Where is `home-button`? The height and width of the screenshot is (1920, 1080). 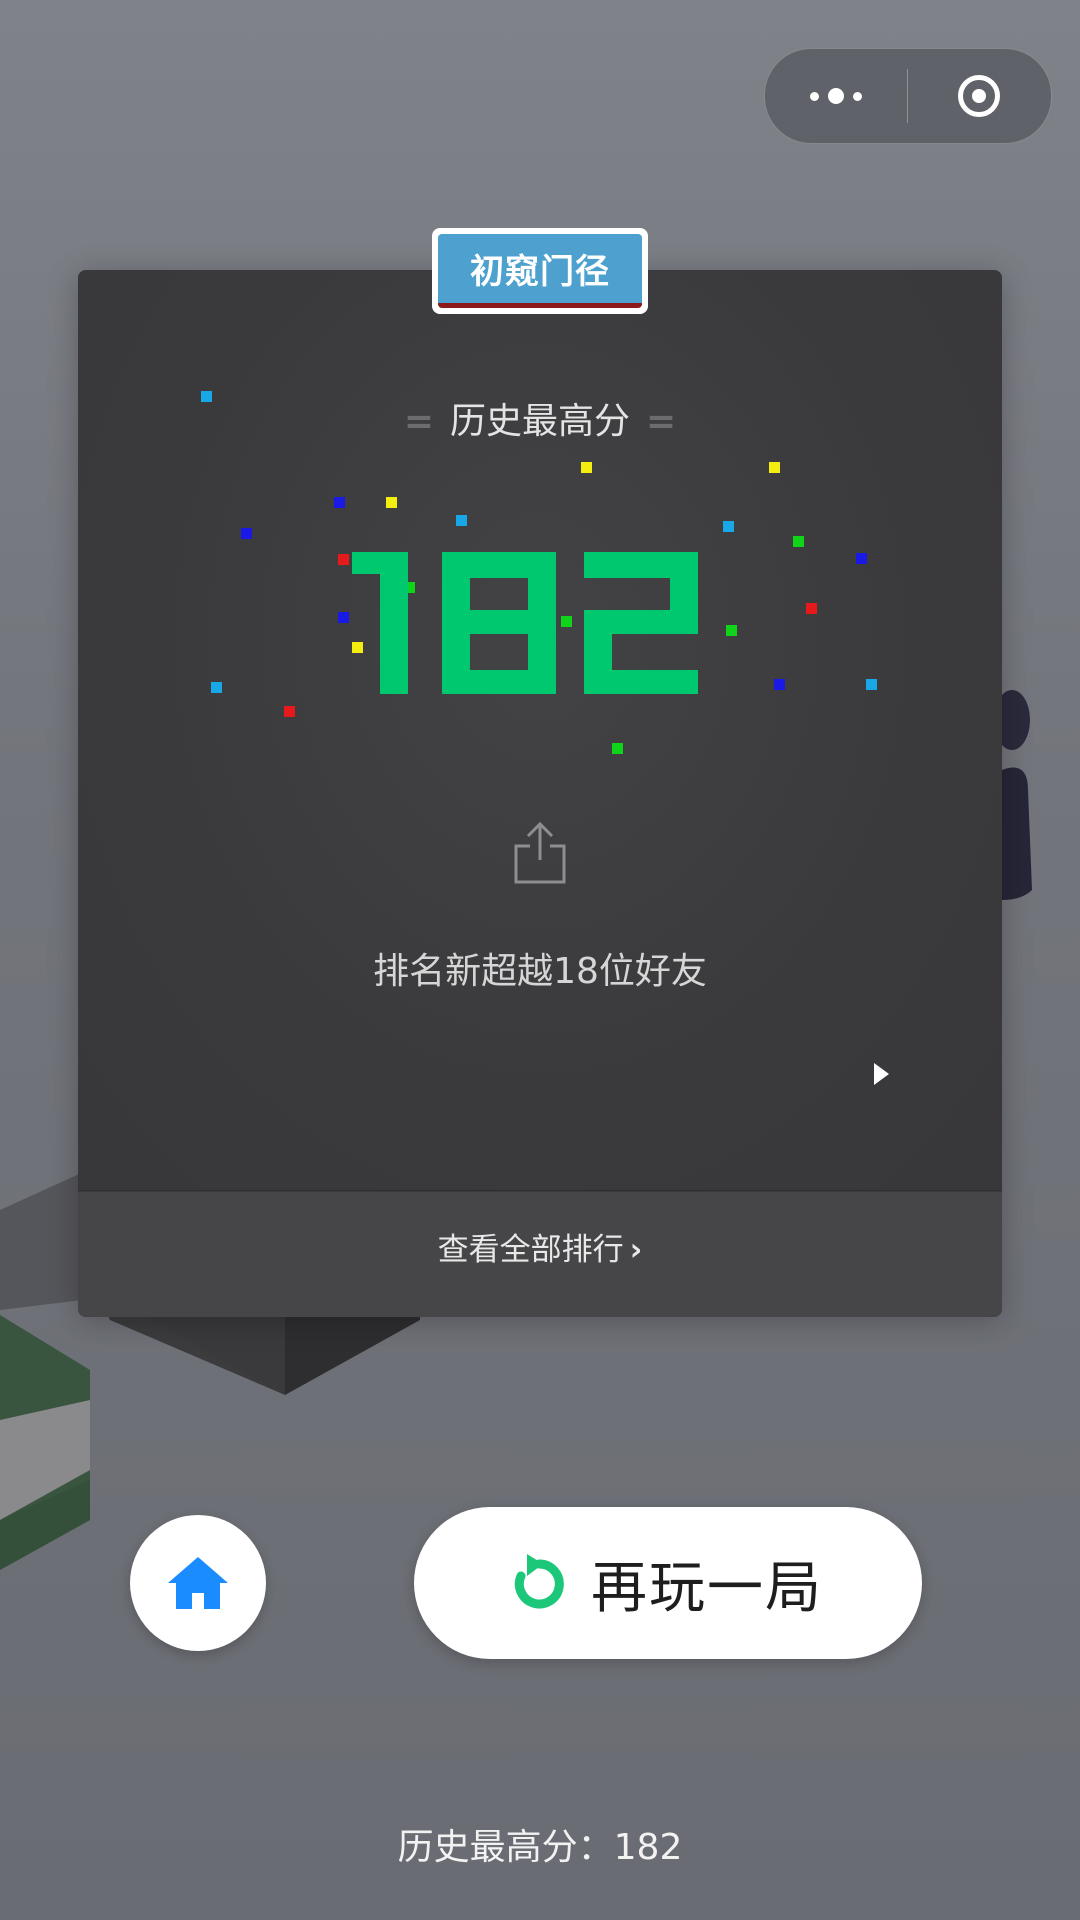 home-button is located at coordinates (198, 1583).